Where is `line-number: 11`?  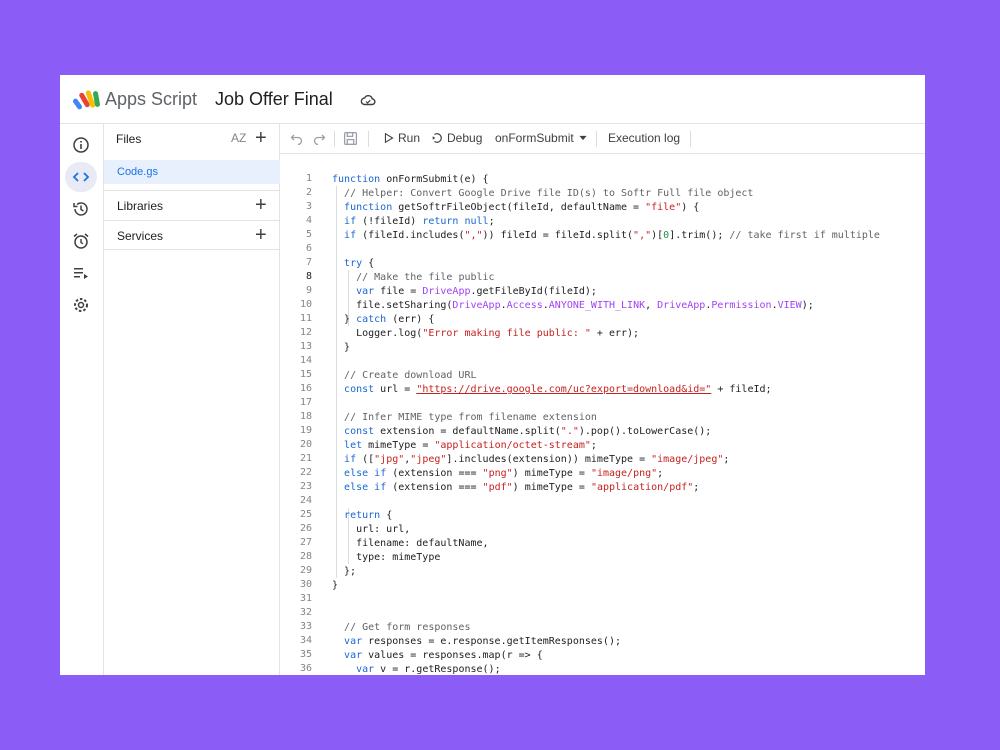
line-number: 11 is located at coordinates (305, 318).